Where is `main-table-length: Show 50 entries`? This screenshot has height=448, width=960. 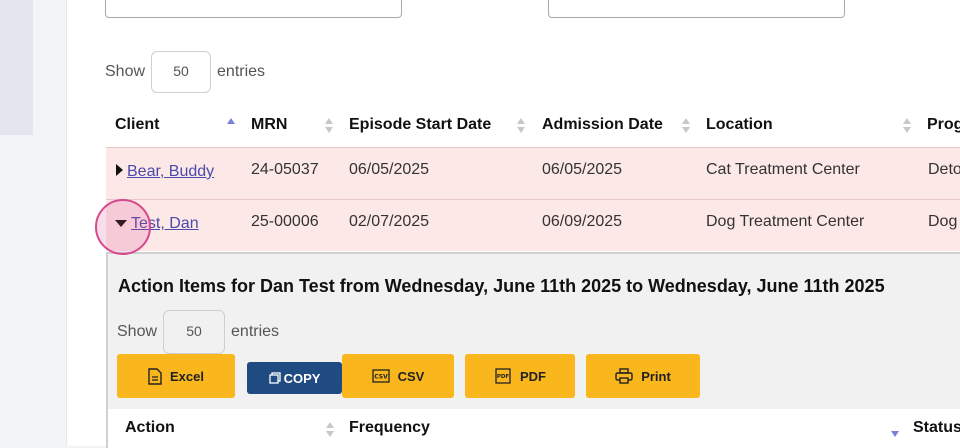 main-table-length: Show 50 entries is located at coordinates (185, 72).